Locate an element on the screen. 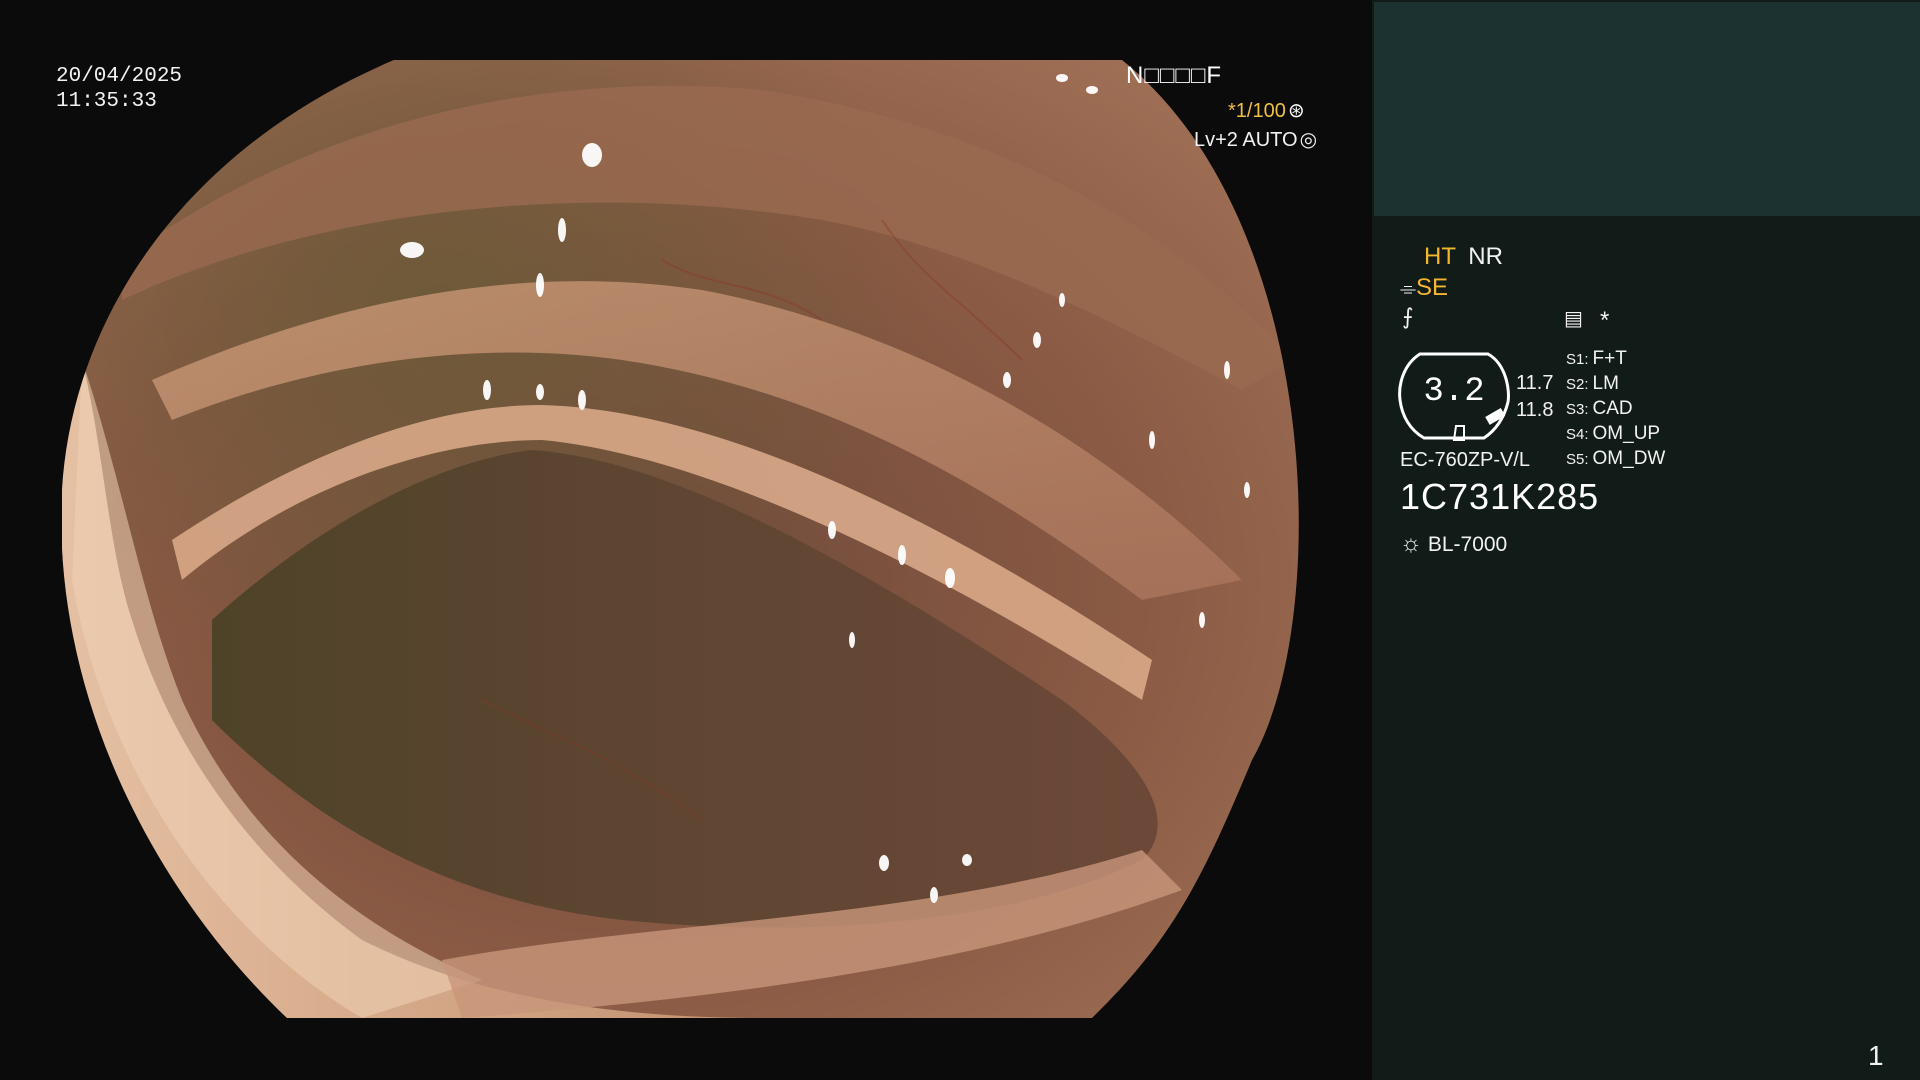 The width and height of the screenshot is (1920, 1080). brightness-level: Lv+2 AUTO ◎ is located at coordinates (1255, 139).